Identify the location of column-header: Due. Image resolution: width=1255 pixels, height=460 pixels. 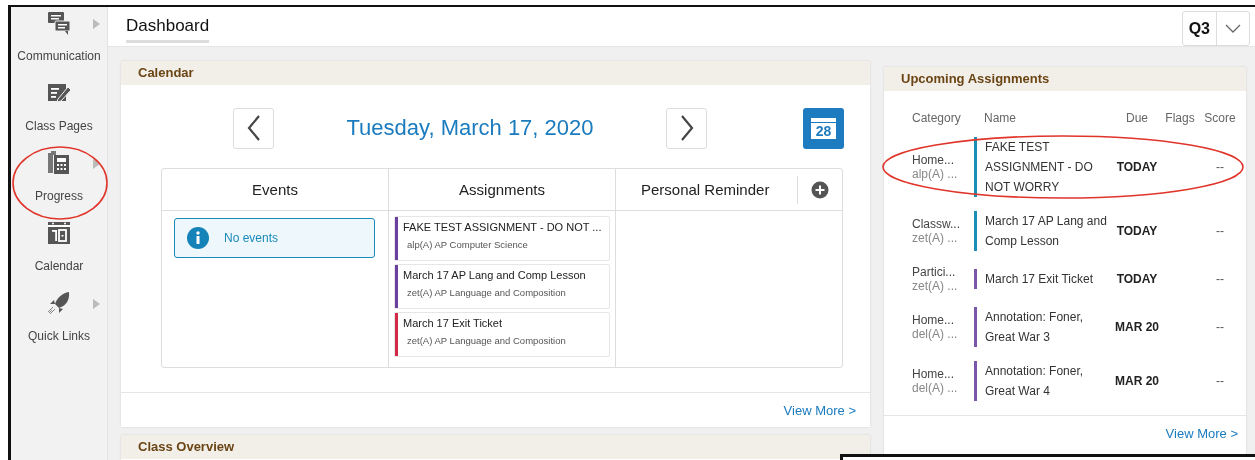
(1137, 118).